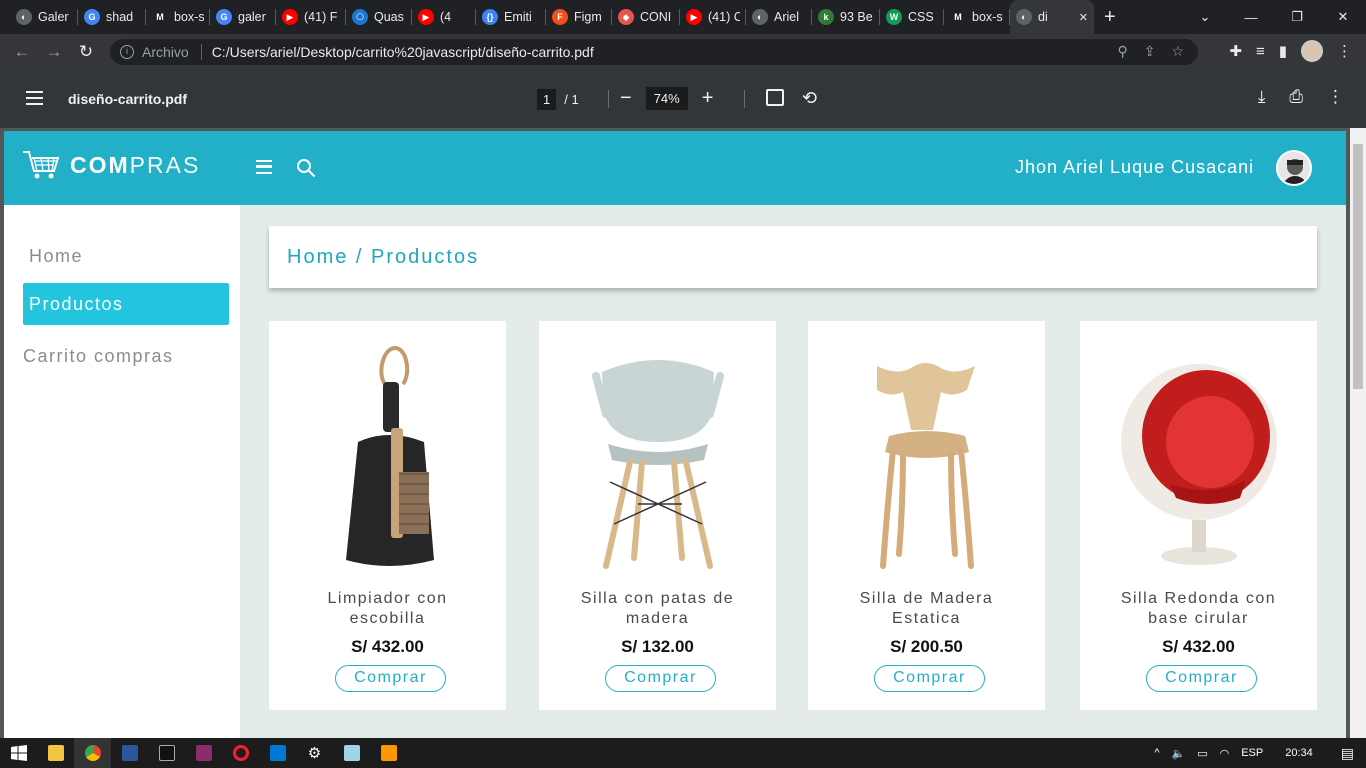  I want to click on browser-tab: {} Emiti, so click(511, 17).